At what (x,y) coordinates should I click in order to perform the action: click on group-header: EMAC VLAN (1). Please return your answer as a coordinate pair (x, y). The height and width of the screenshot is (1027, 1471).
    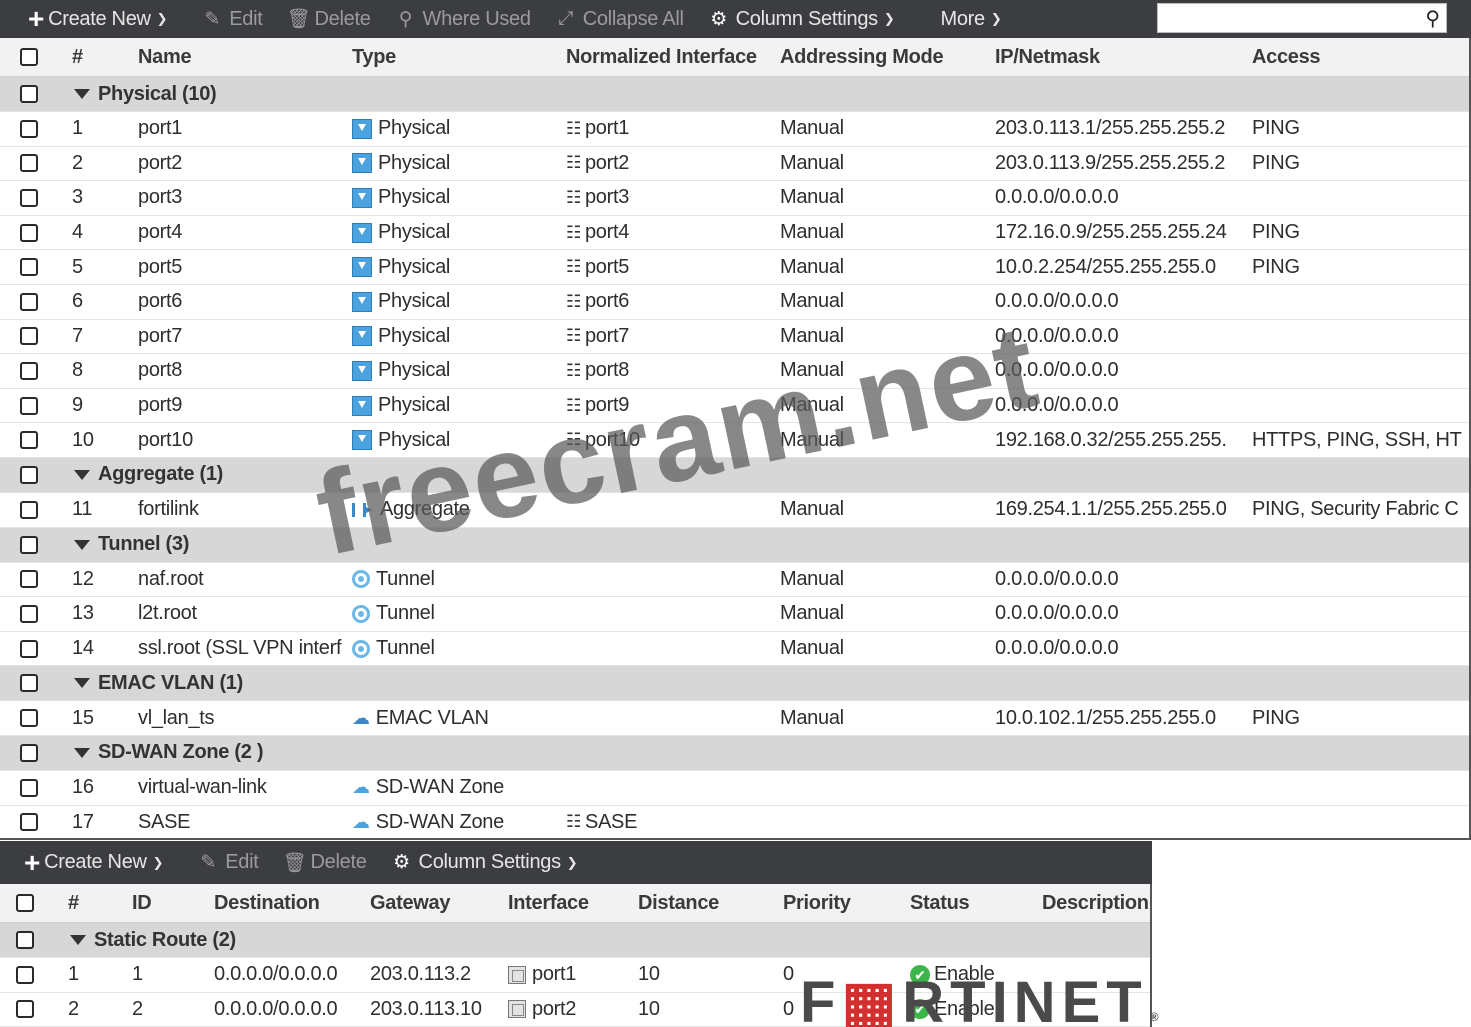
    Looking at the image, I should click on (734, 684).